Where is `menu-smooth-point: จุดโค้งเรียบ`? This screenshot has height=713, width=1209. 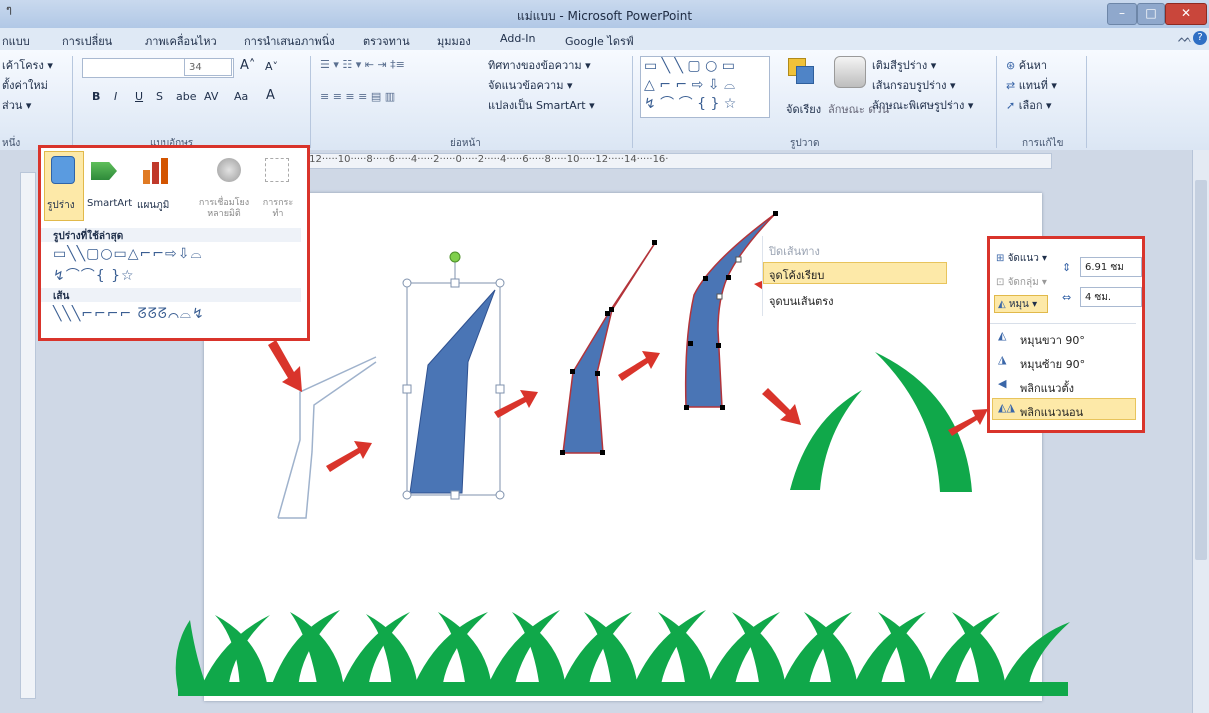 menu-smooth-point: จุดโค้งเรียบ is located at coordinates (796, 275).